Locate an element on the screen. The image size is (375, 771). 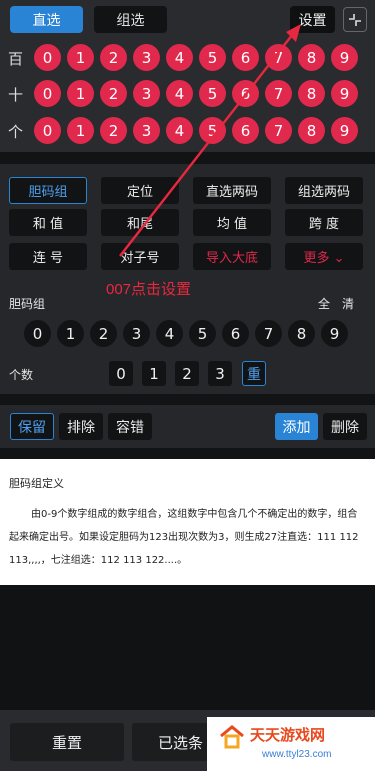
play-type-button: 均 值 is located at coordinates (232, 222).